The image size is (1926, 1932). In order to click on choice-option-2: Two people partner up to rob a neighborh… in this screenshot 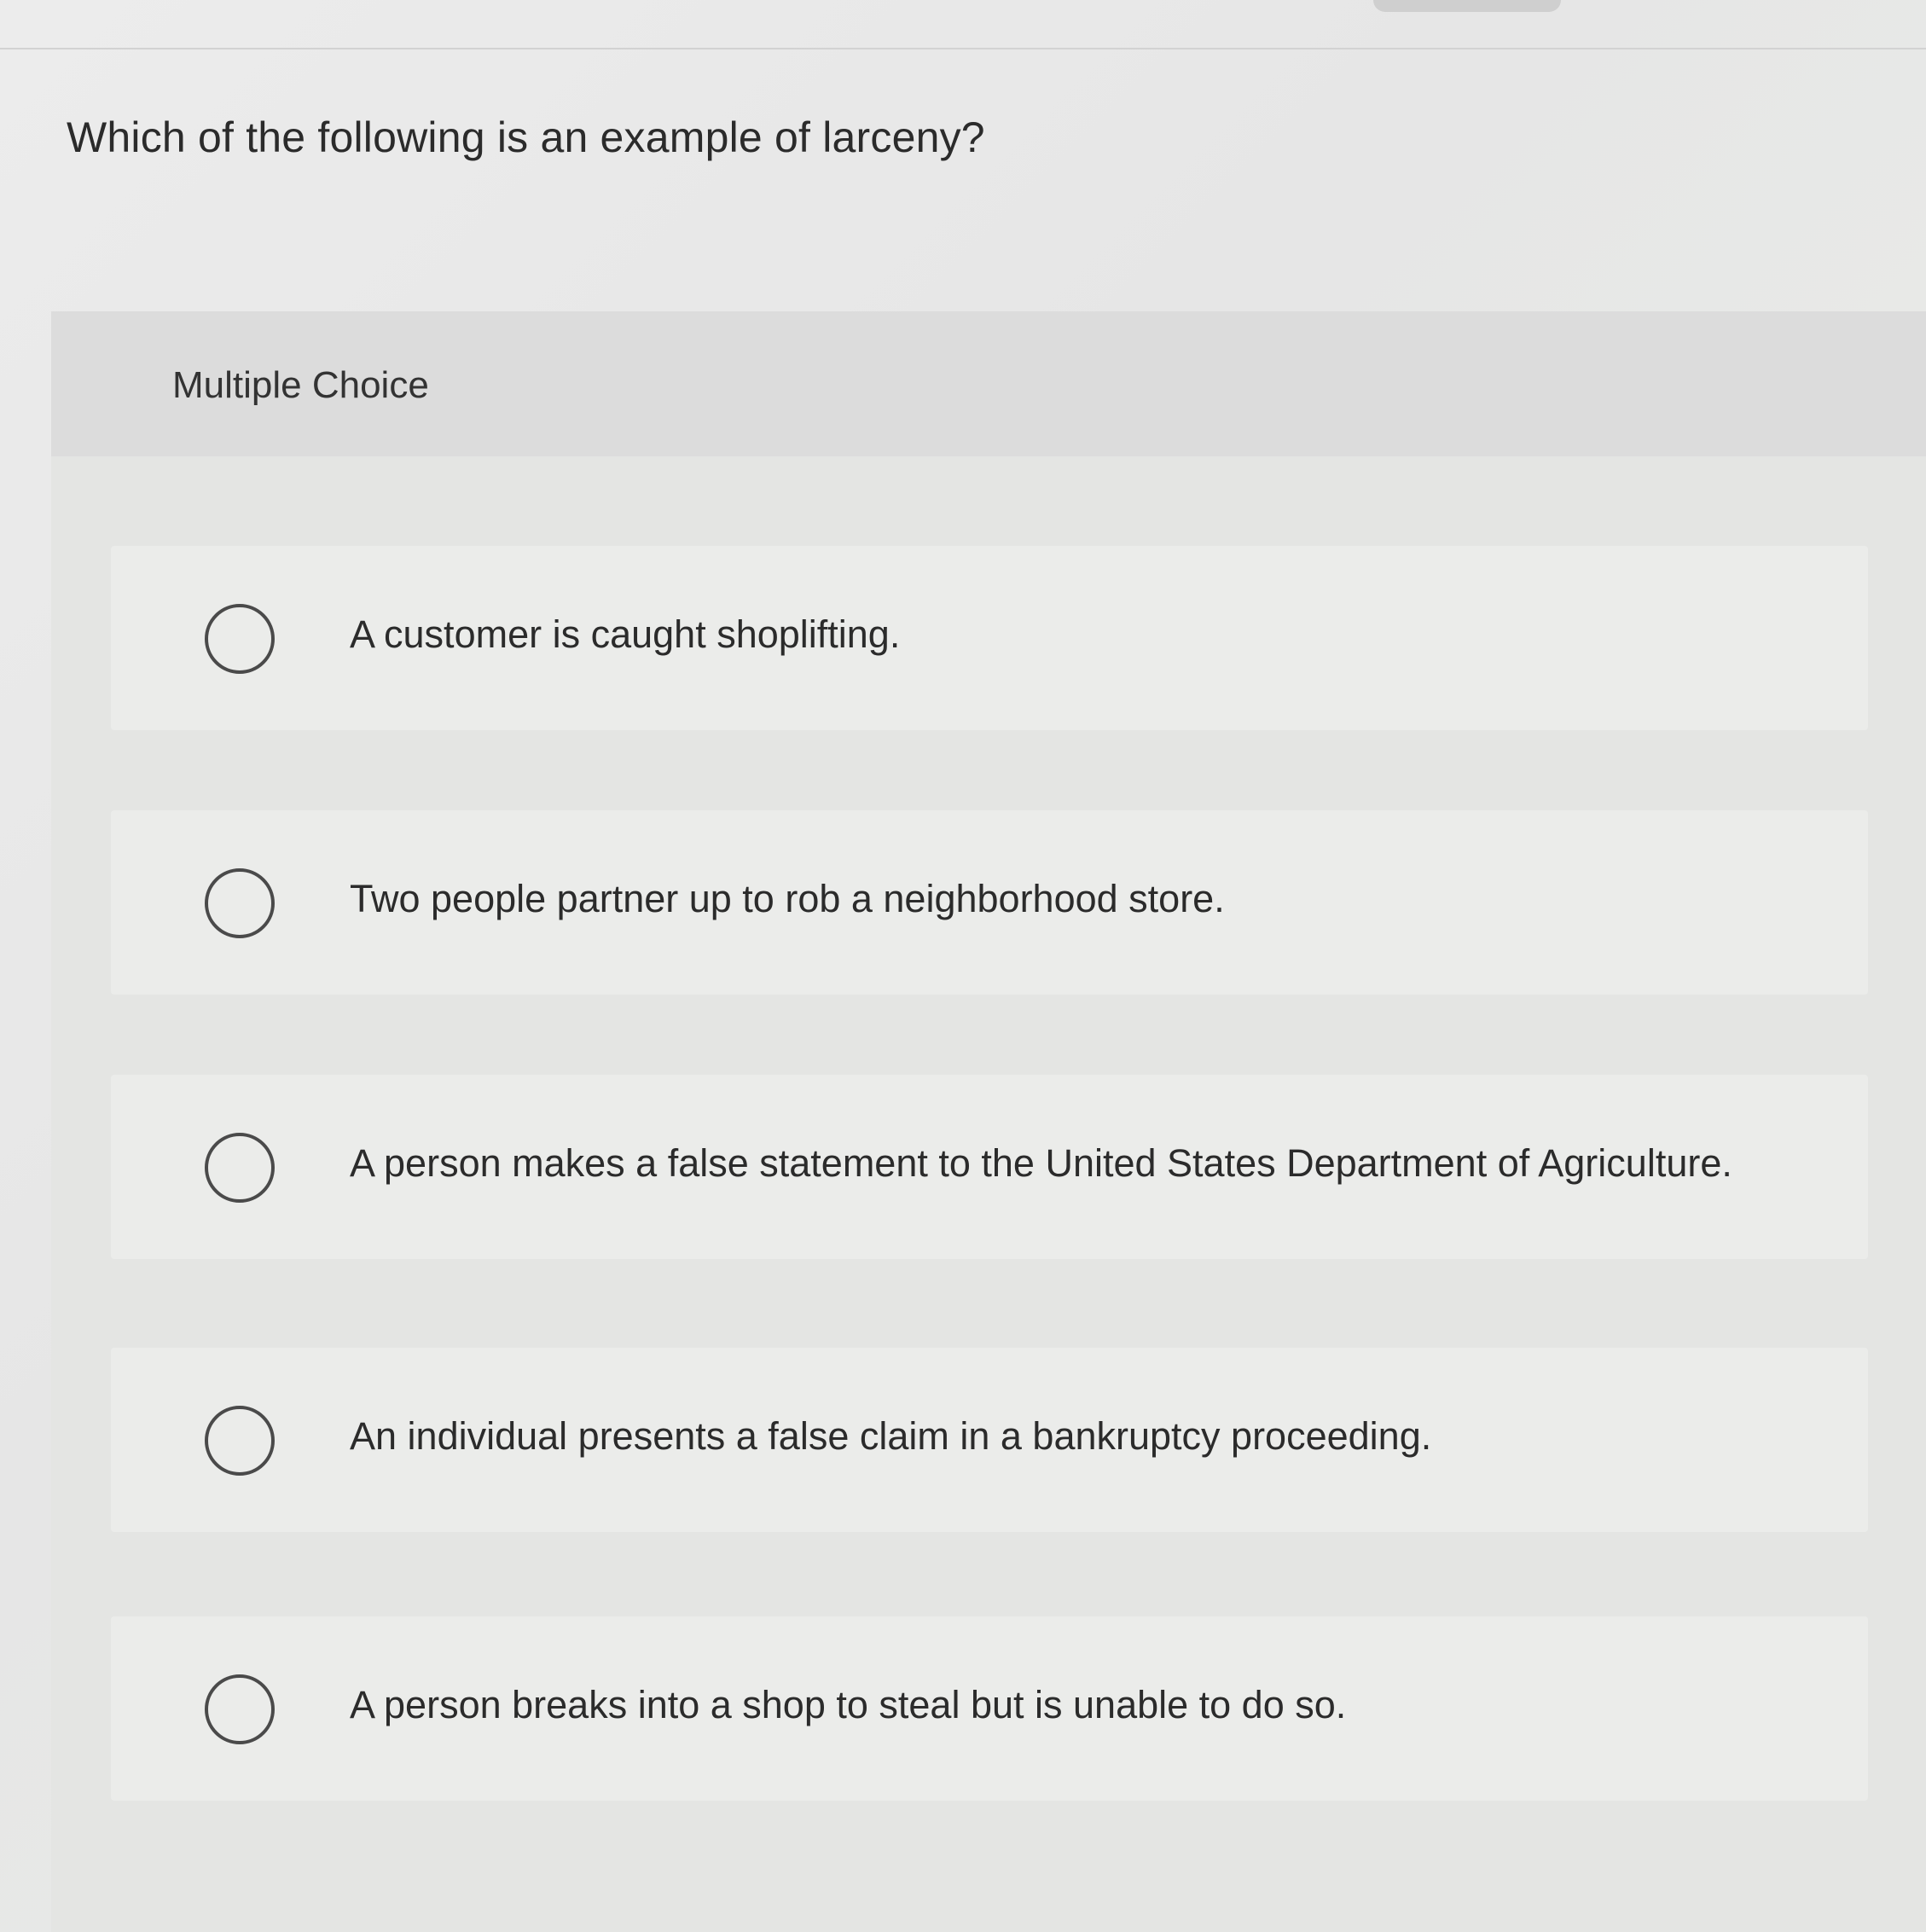, I will do `click(989, 902)`.